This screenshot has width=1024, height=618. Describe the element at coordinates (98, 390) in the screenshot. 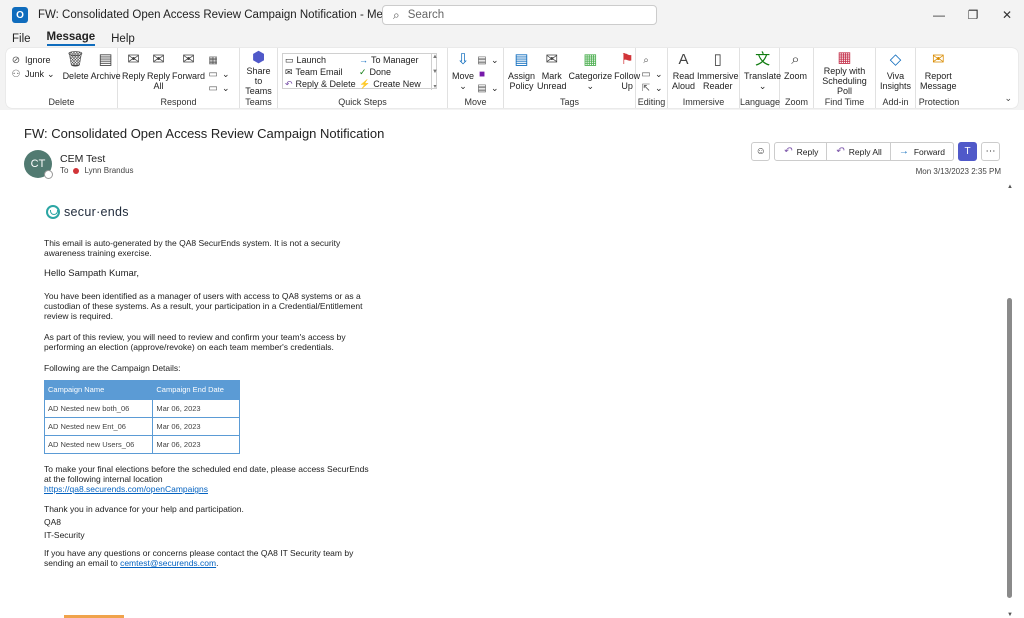

I see `campaign-name-header: Campaign Name` at that location.